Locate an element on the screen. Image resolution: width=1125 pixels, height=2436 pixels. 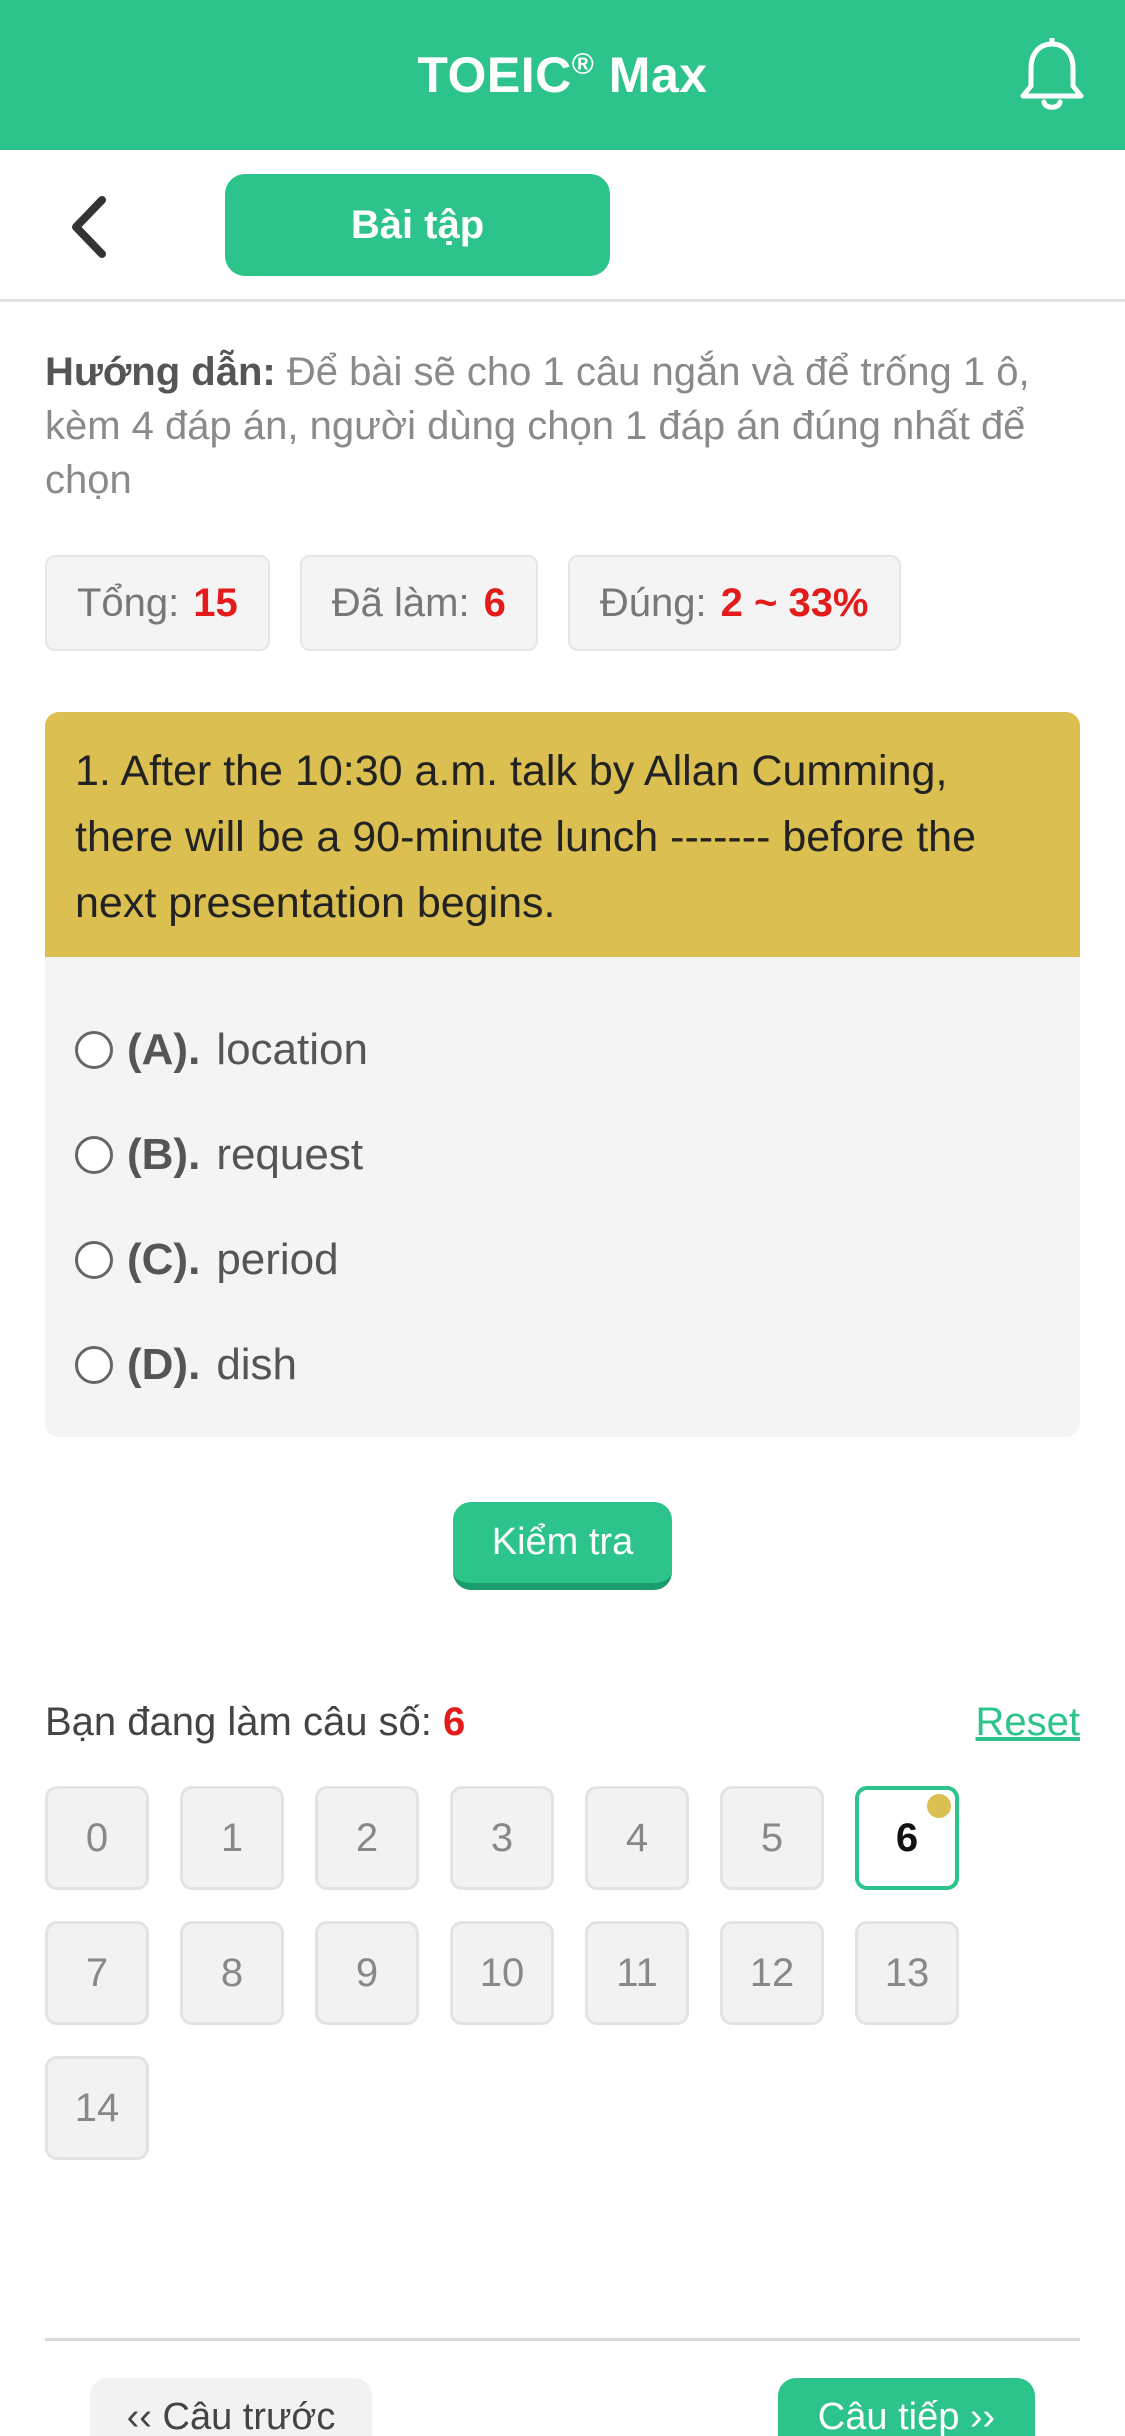
question-number: 13 is located at coordinates (907, 1973).